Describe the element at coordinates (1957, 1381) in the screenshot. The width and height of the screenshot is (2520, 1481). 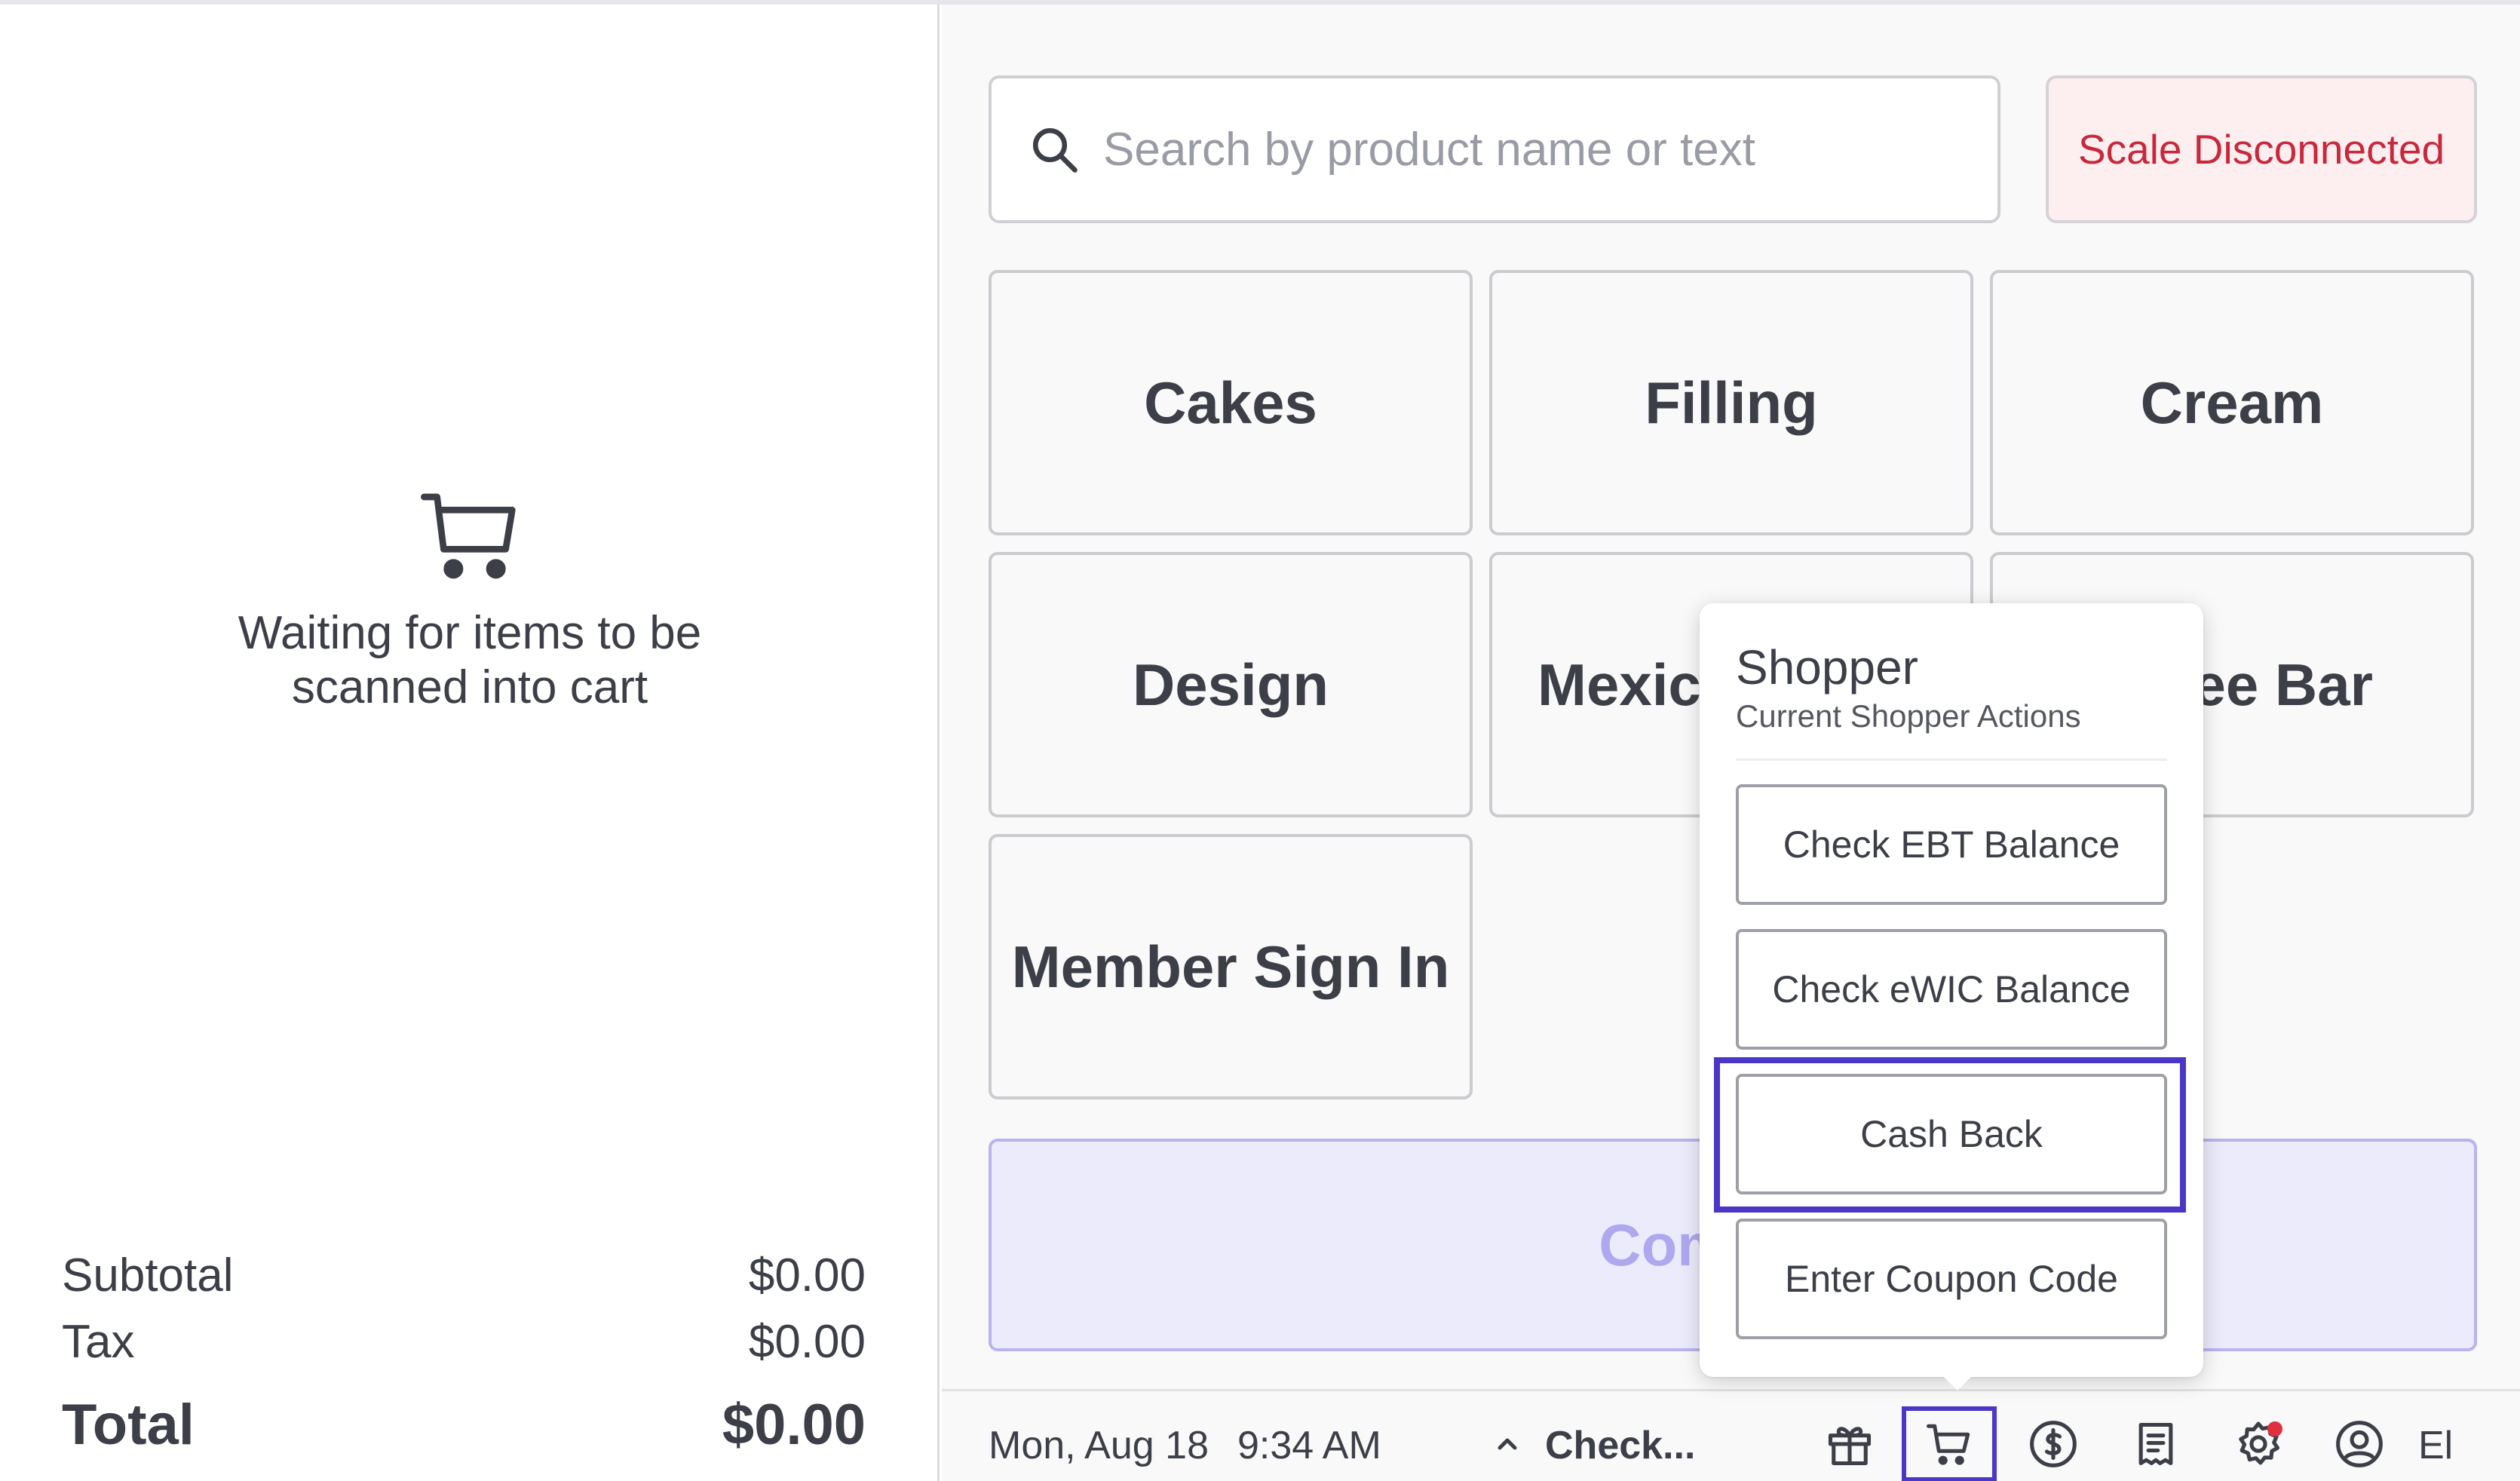
I see `popup-pointer` at that location.